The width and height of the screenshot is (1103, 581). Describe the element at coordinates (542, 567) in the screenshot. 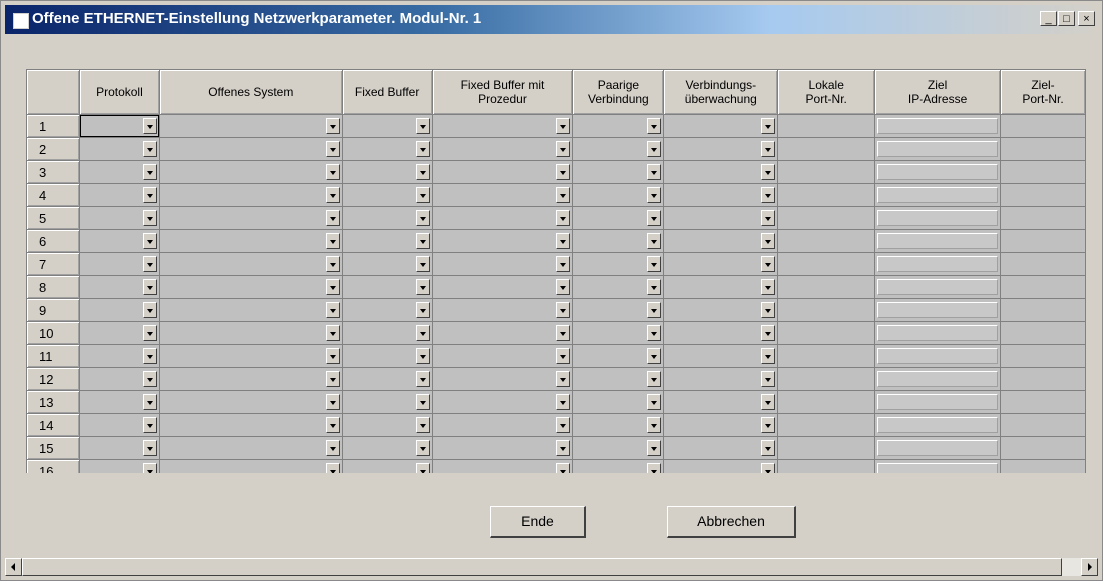

I see `scrollbar-thumb` at that location.